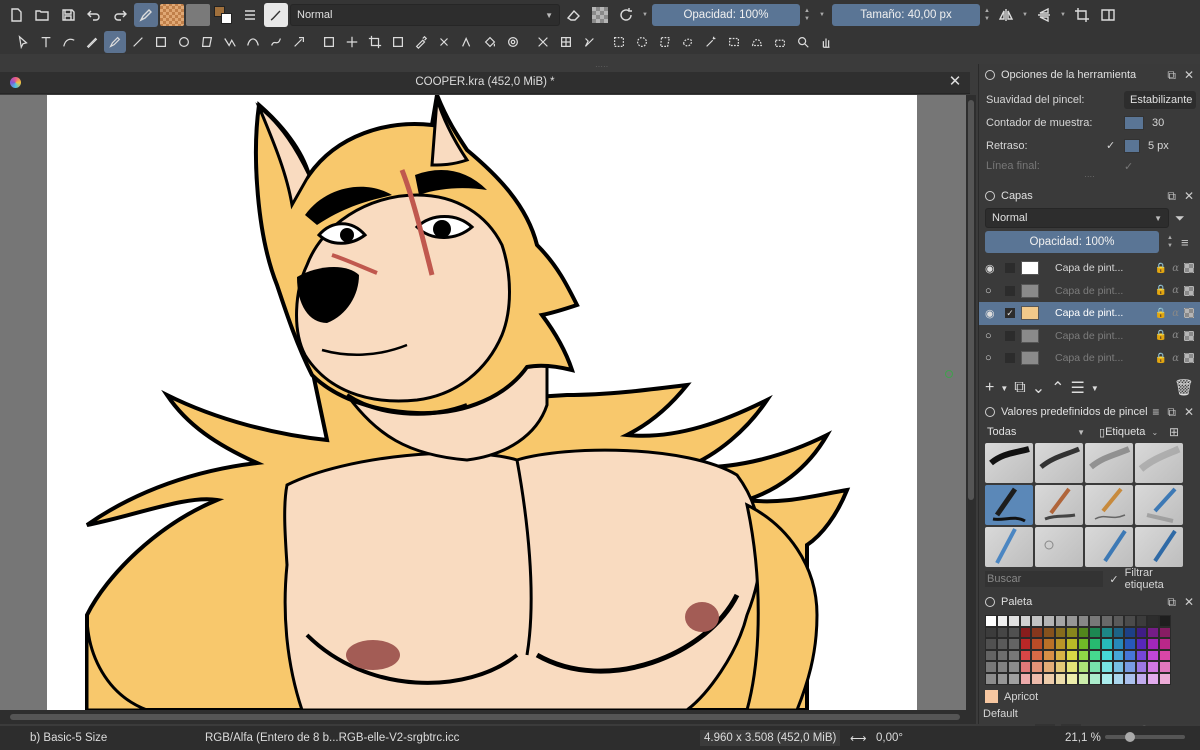 The image size is (1200, 750). Describe the element at coordinates (1009, 505) in the screenshot. I see `brush-preset-selected` at that location.